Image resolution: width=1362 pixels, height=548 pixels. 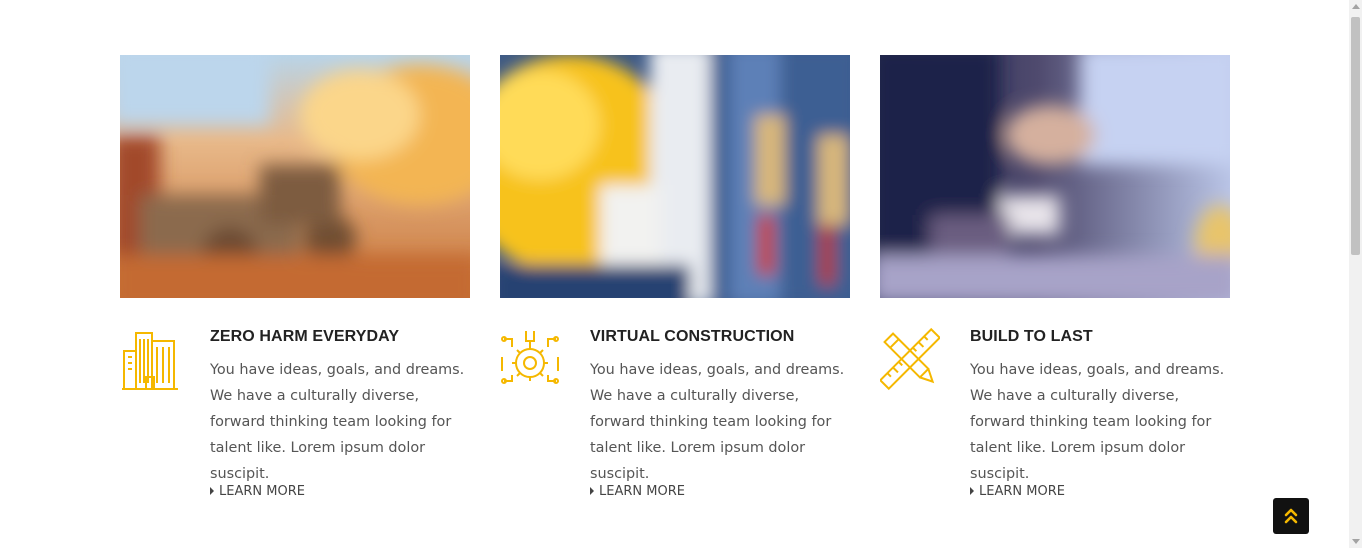 What do you see at coordinates (1356, 6) in the screenshot?
I see `scroll-up-arrow-icon` at bounding box center [1356, 6].